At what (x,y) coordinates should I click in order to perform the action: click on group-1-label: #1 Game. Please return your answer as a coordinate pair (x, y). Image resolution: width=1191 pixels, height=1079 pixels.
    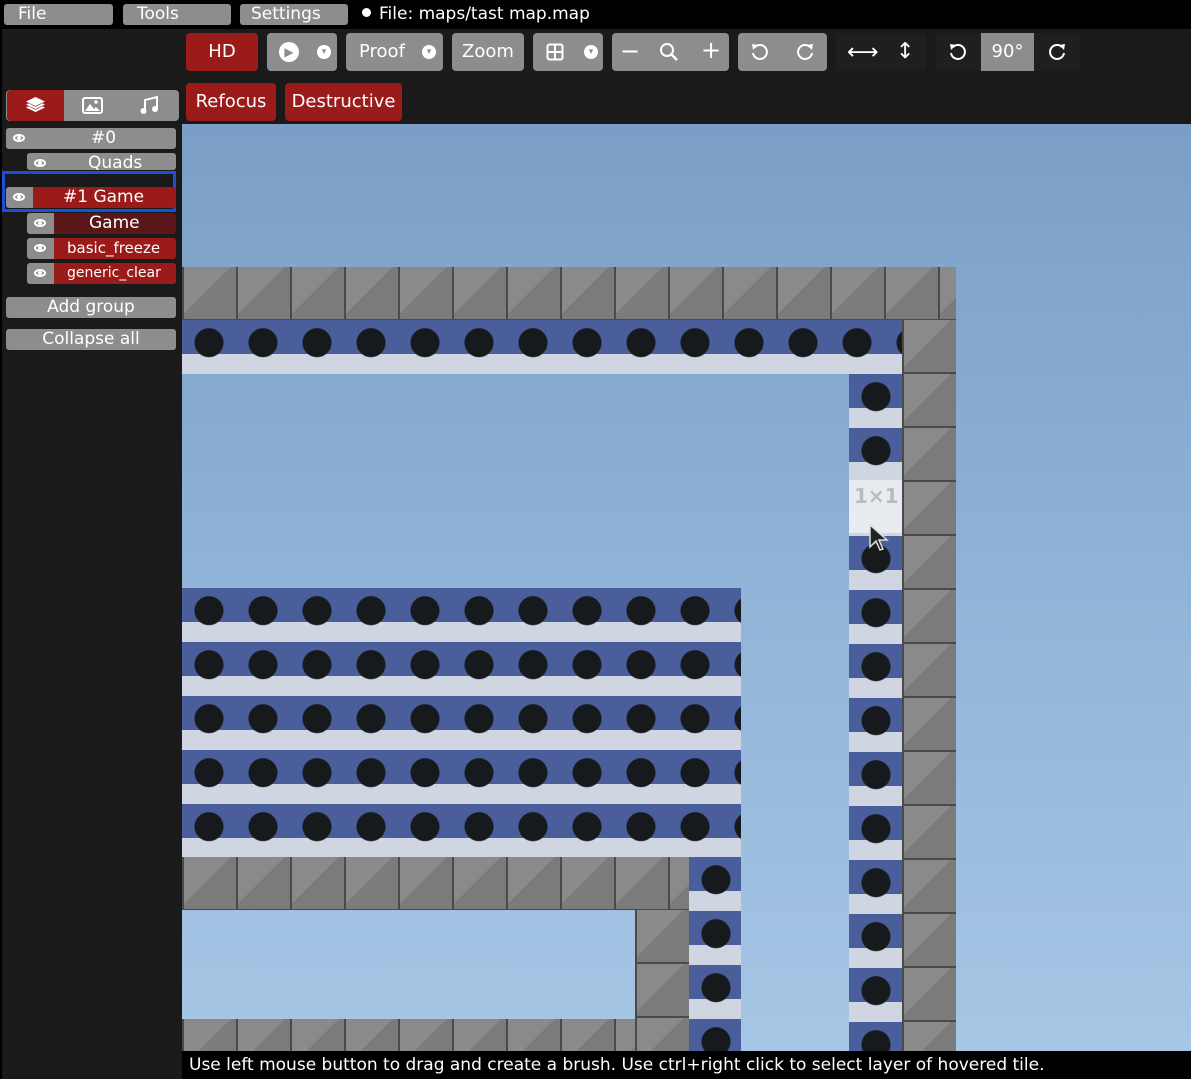
    Looking at the image, I should click on (104, 197).